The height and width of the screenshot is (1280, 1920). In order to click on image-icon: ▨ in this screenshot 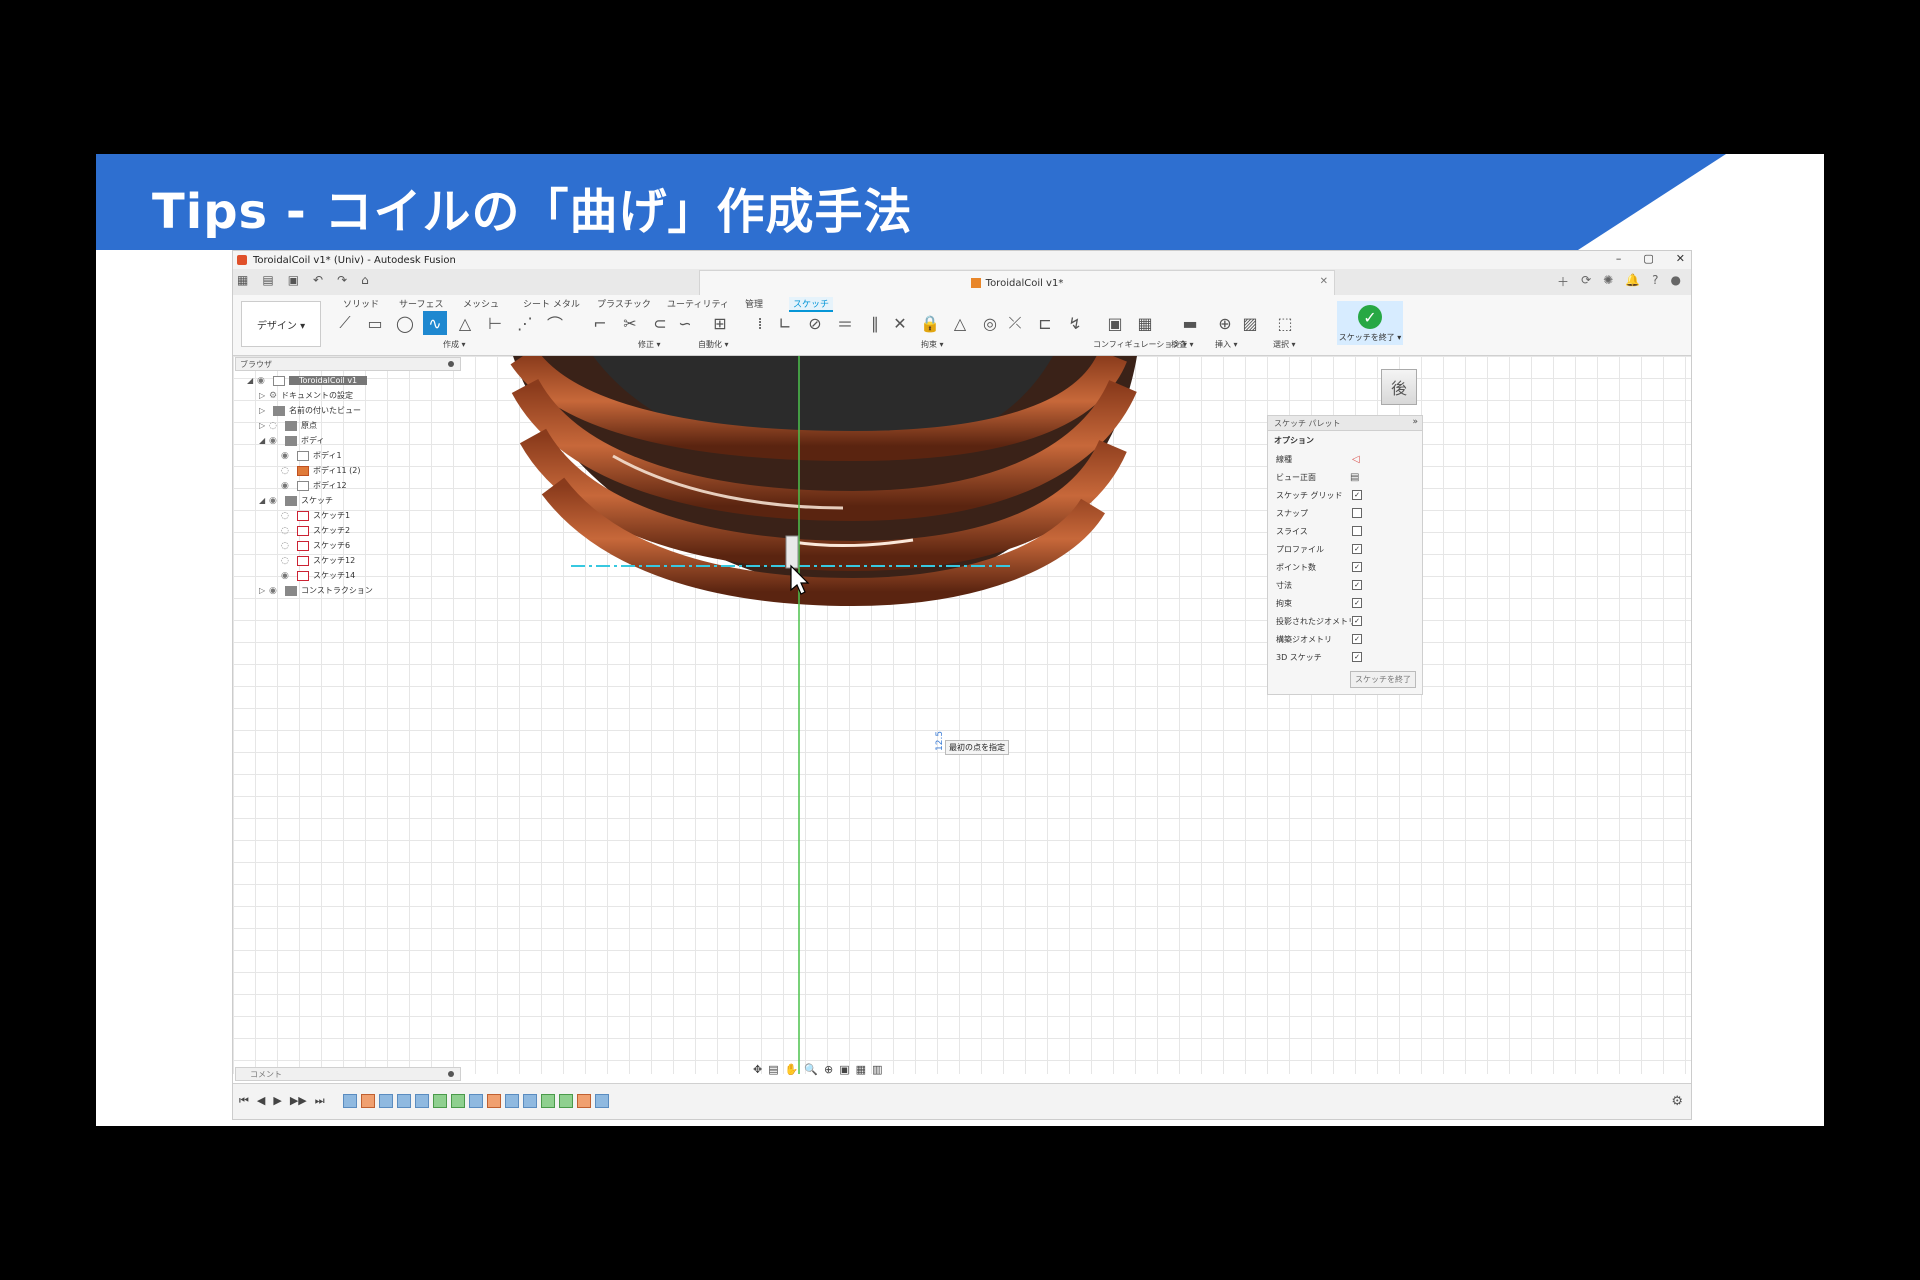, I will do `click(1250, 323)`.